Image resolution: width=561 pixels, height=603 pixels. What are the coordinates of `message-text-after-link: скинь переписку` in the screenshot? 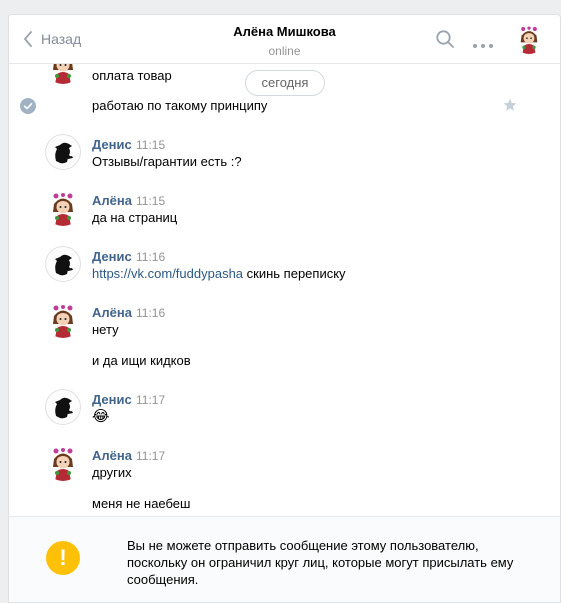 It's located at (296, 273).